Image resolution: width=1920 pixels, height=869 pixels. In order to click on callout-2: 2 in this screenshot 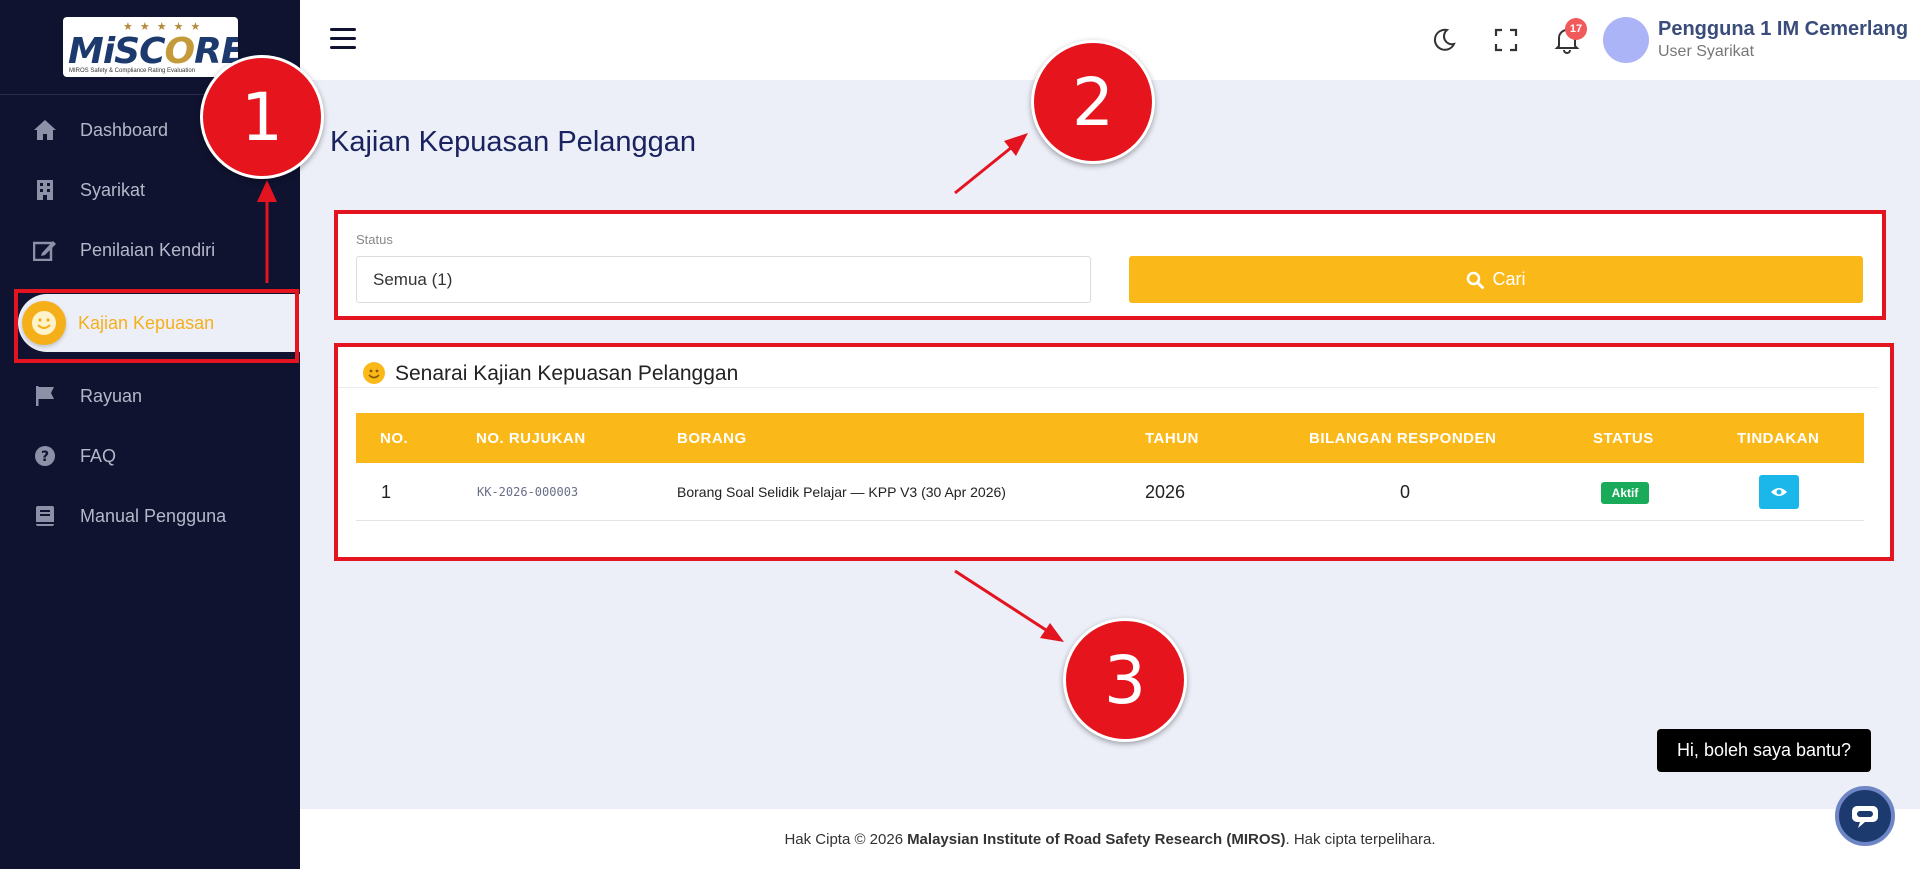, I will do `click(1093, 102)`.